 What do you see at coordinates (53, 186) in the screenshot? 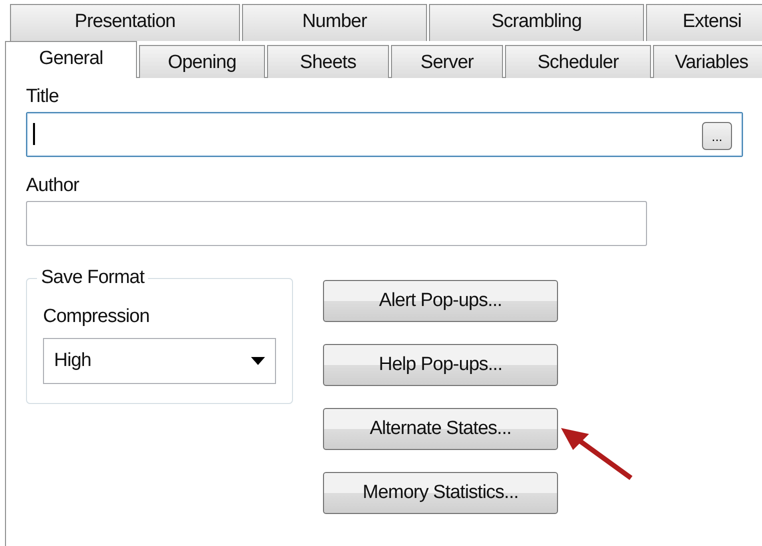
I see `field-label: Author` at bounding box center [53, 186].